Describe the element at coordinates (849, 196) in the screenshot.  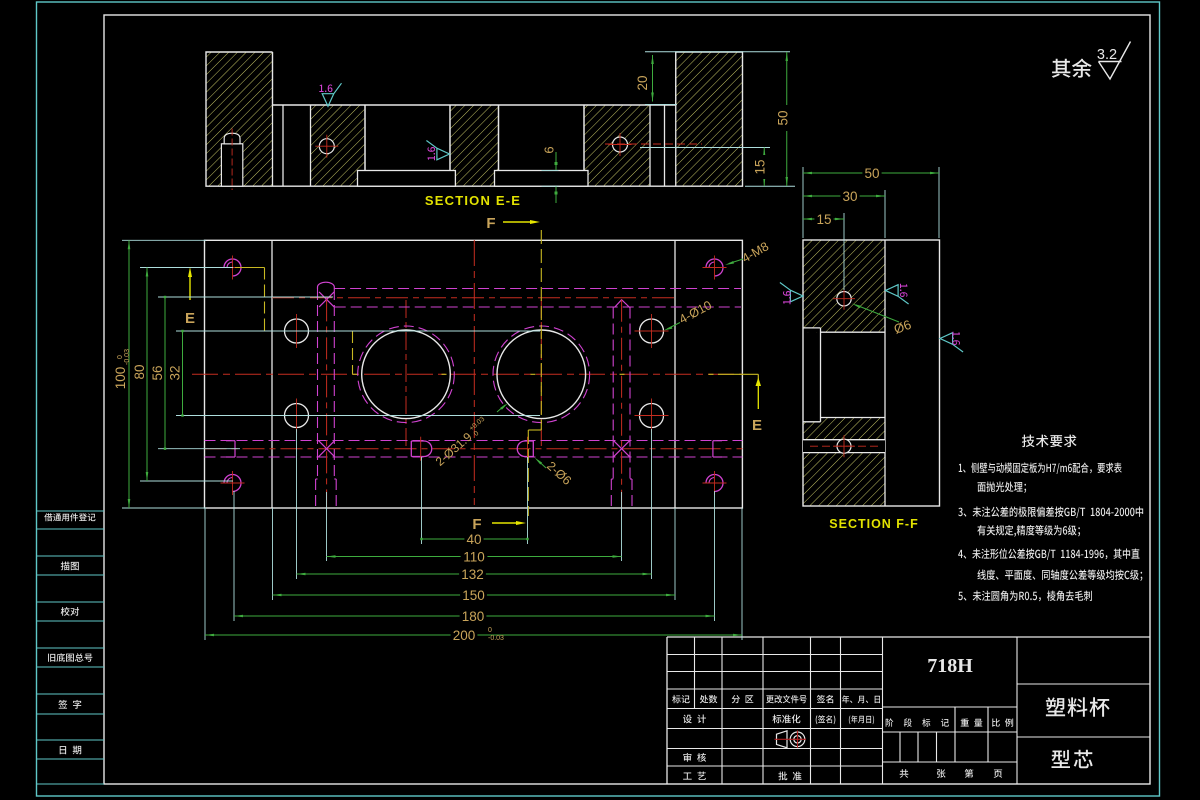
I see `svg-text: 30` at that location.